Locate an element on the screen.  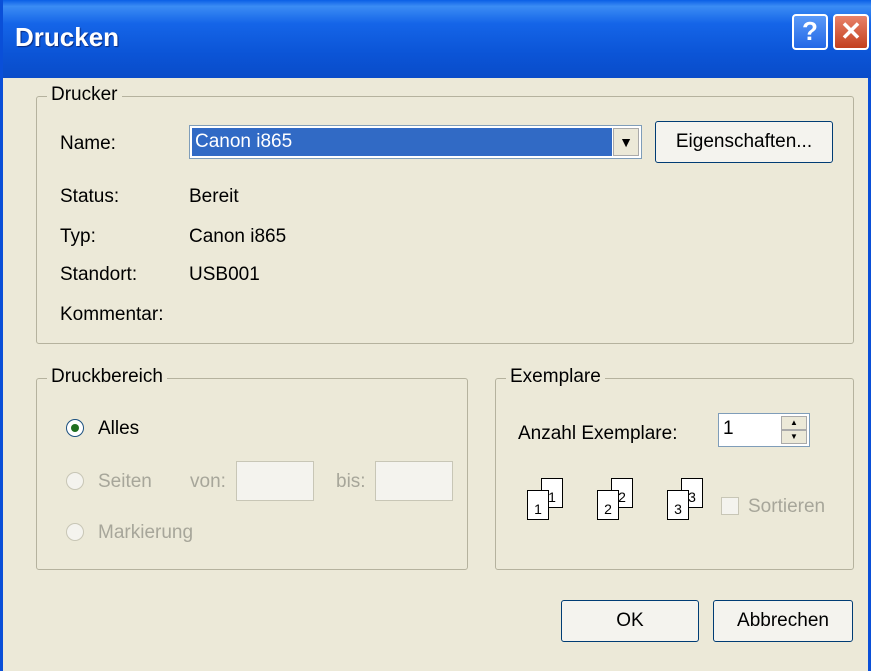
copies-count-label: Anzahl Exemplare: is located at coordinates (598, 433).